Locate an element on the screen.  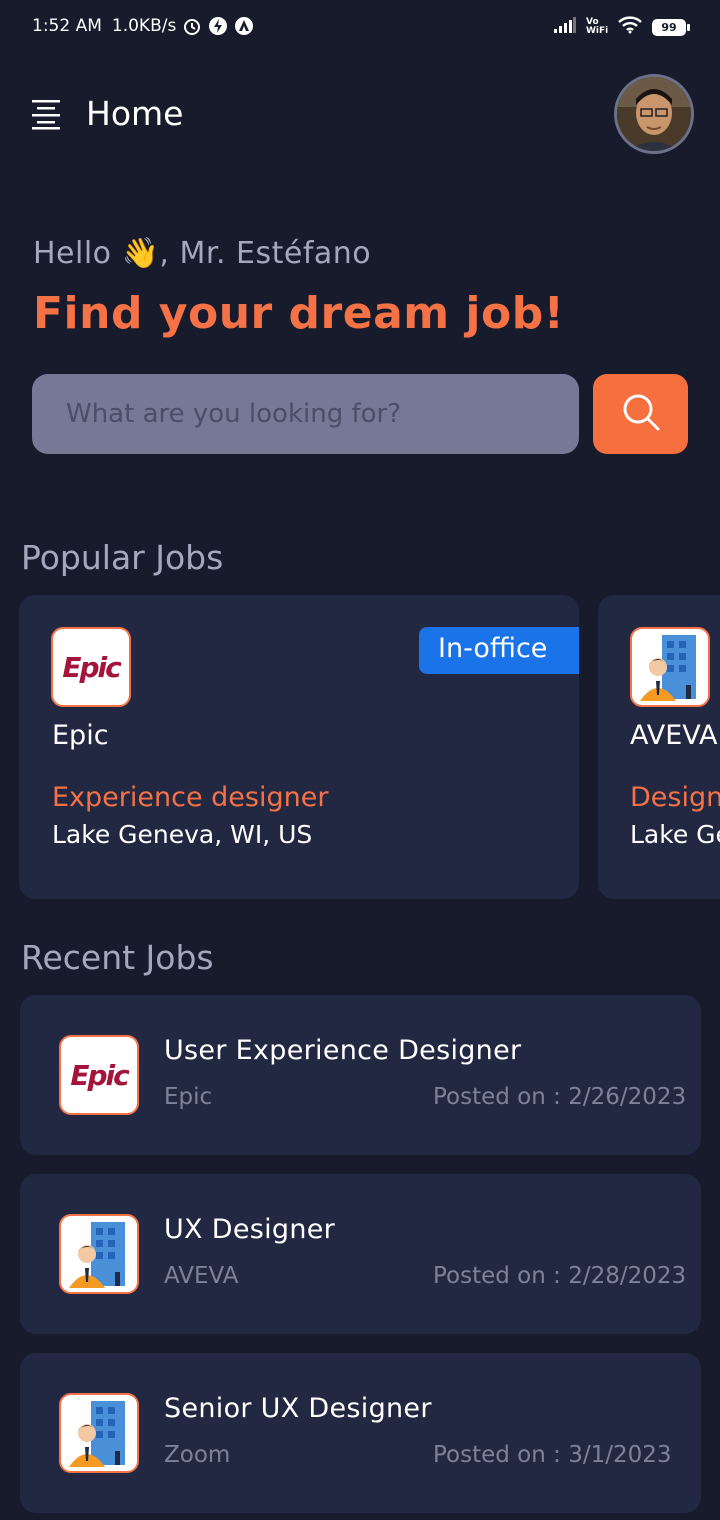
headline: Find your dream job! is located at coordinates (299, 313).